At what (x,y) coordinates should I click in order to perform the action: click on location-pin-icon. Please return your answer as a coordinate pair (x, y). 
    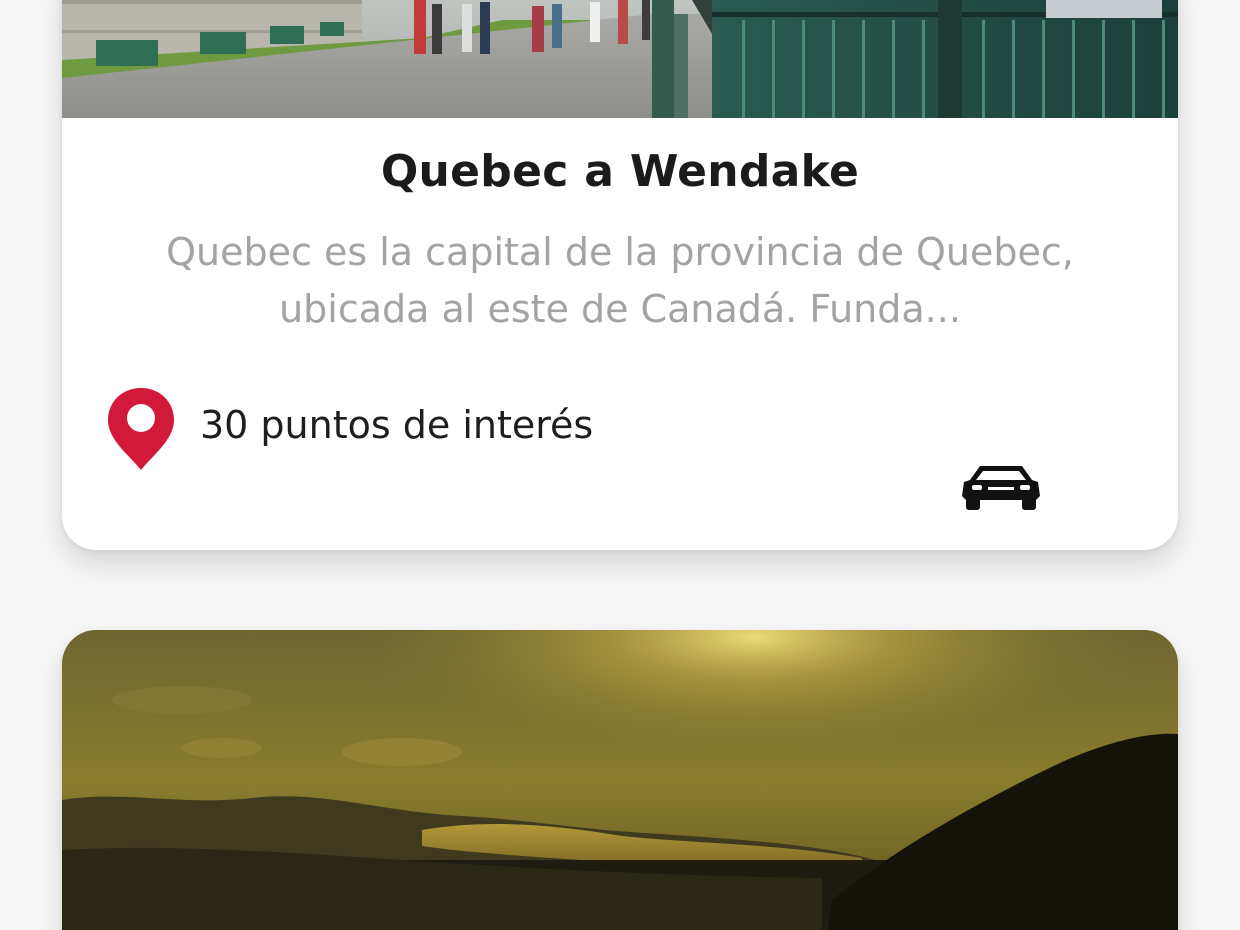
    Looking at the image, I should click on (141, 429).